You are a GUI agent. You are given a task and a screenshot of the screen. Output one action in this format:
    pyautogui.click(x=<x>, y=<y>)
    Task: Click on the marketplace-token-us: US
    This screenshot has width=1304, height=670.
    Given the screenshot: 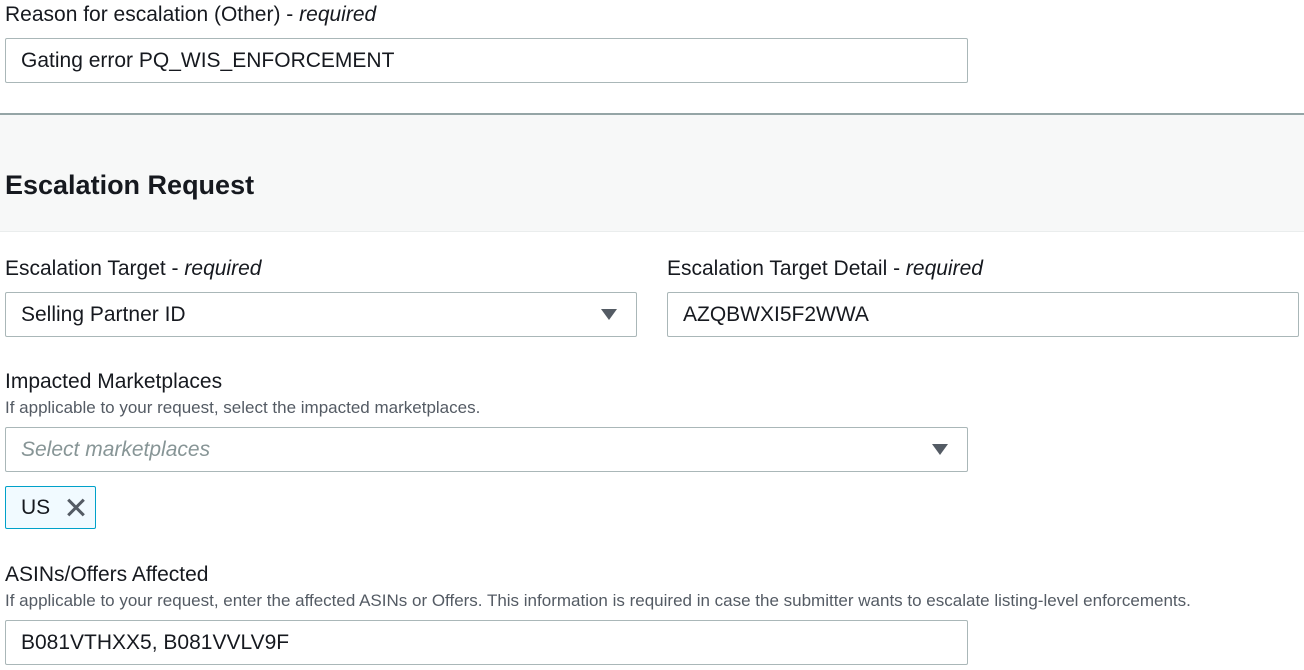 What is the action you would take?
    pyautogui.click(x=50, y=507)
    